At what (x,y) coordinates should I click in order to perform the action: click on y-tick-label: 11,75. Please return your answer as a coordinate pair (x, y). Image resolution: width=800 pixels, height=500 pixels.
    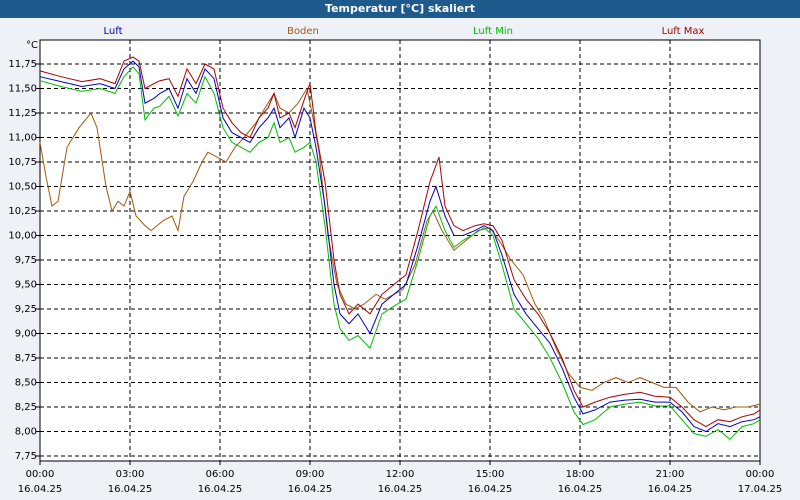
    Looking at the image, I should click on (22, 64).